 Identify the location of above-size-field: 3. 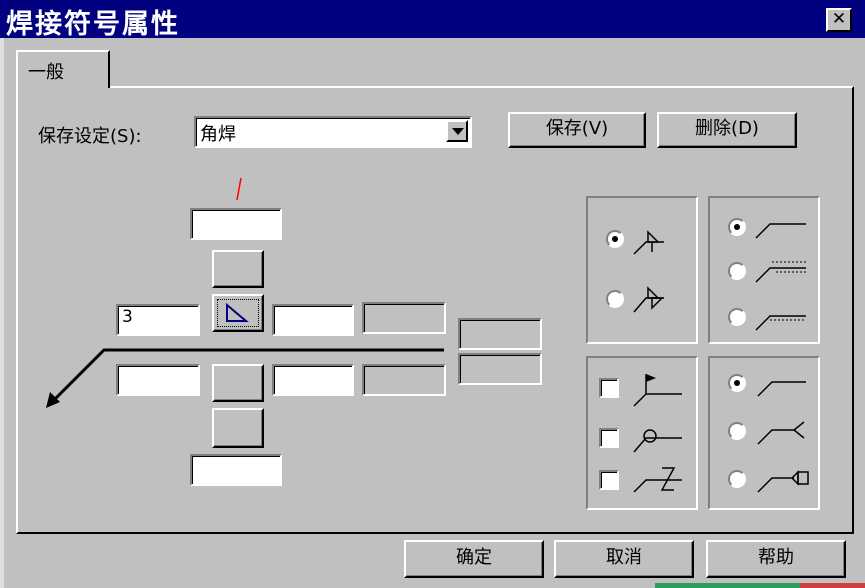
(158, 320).